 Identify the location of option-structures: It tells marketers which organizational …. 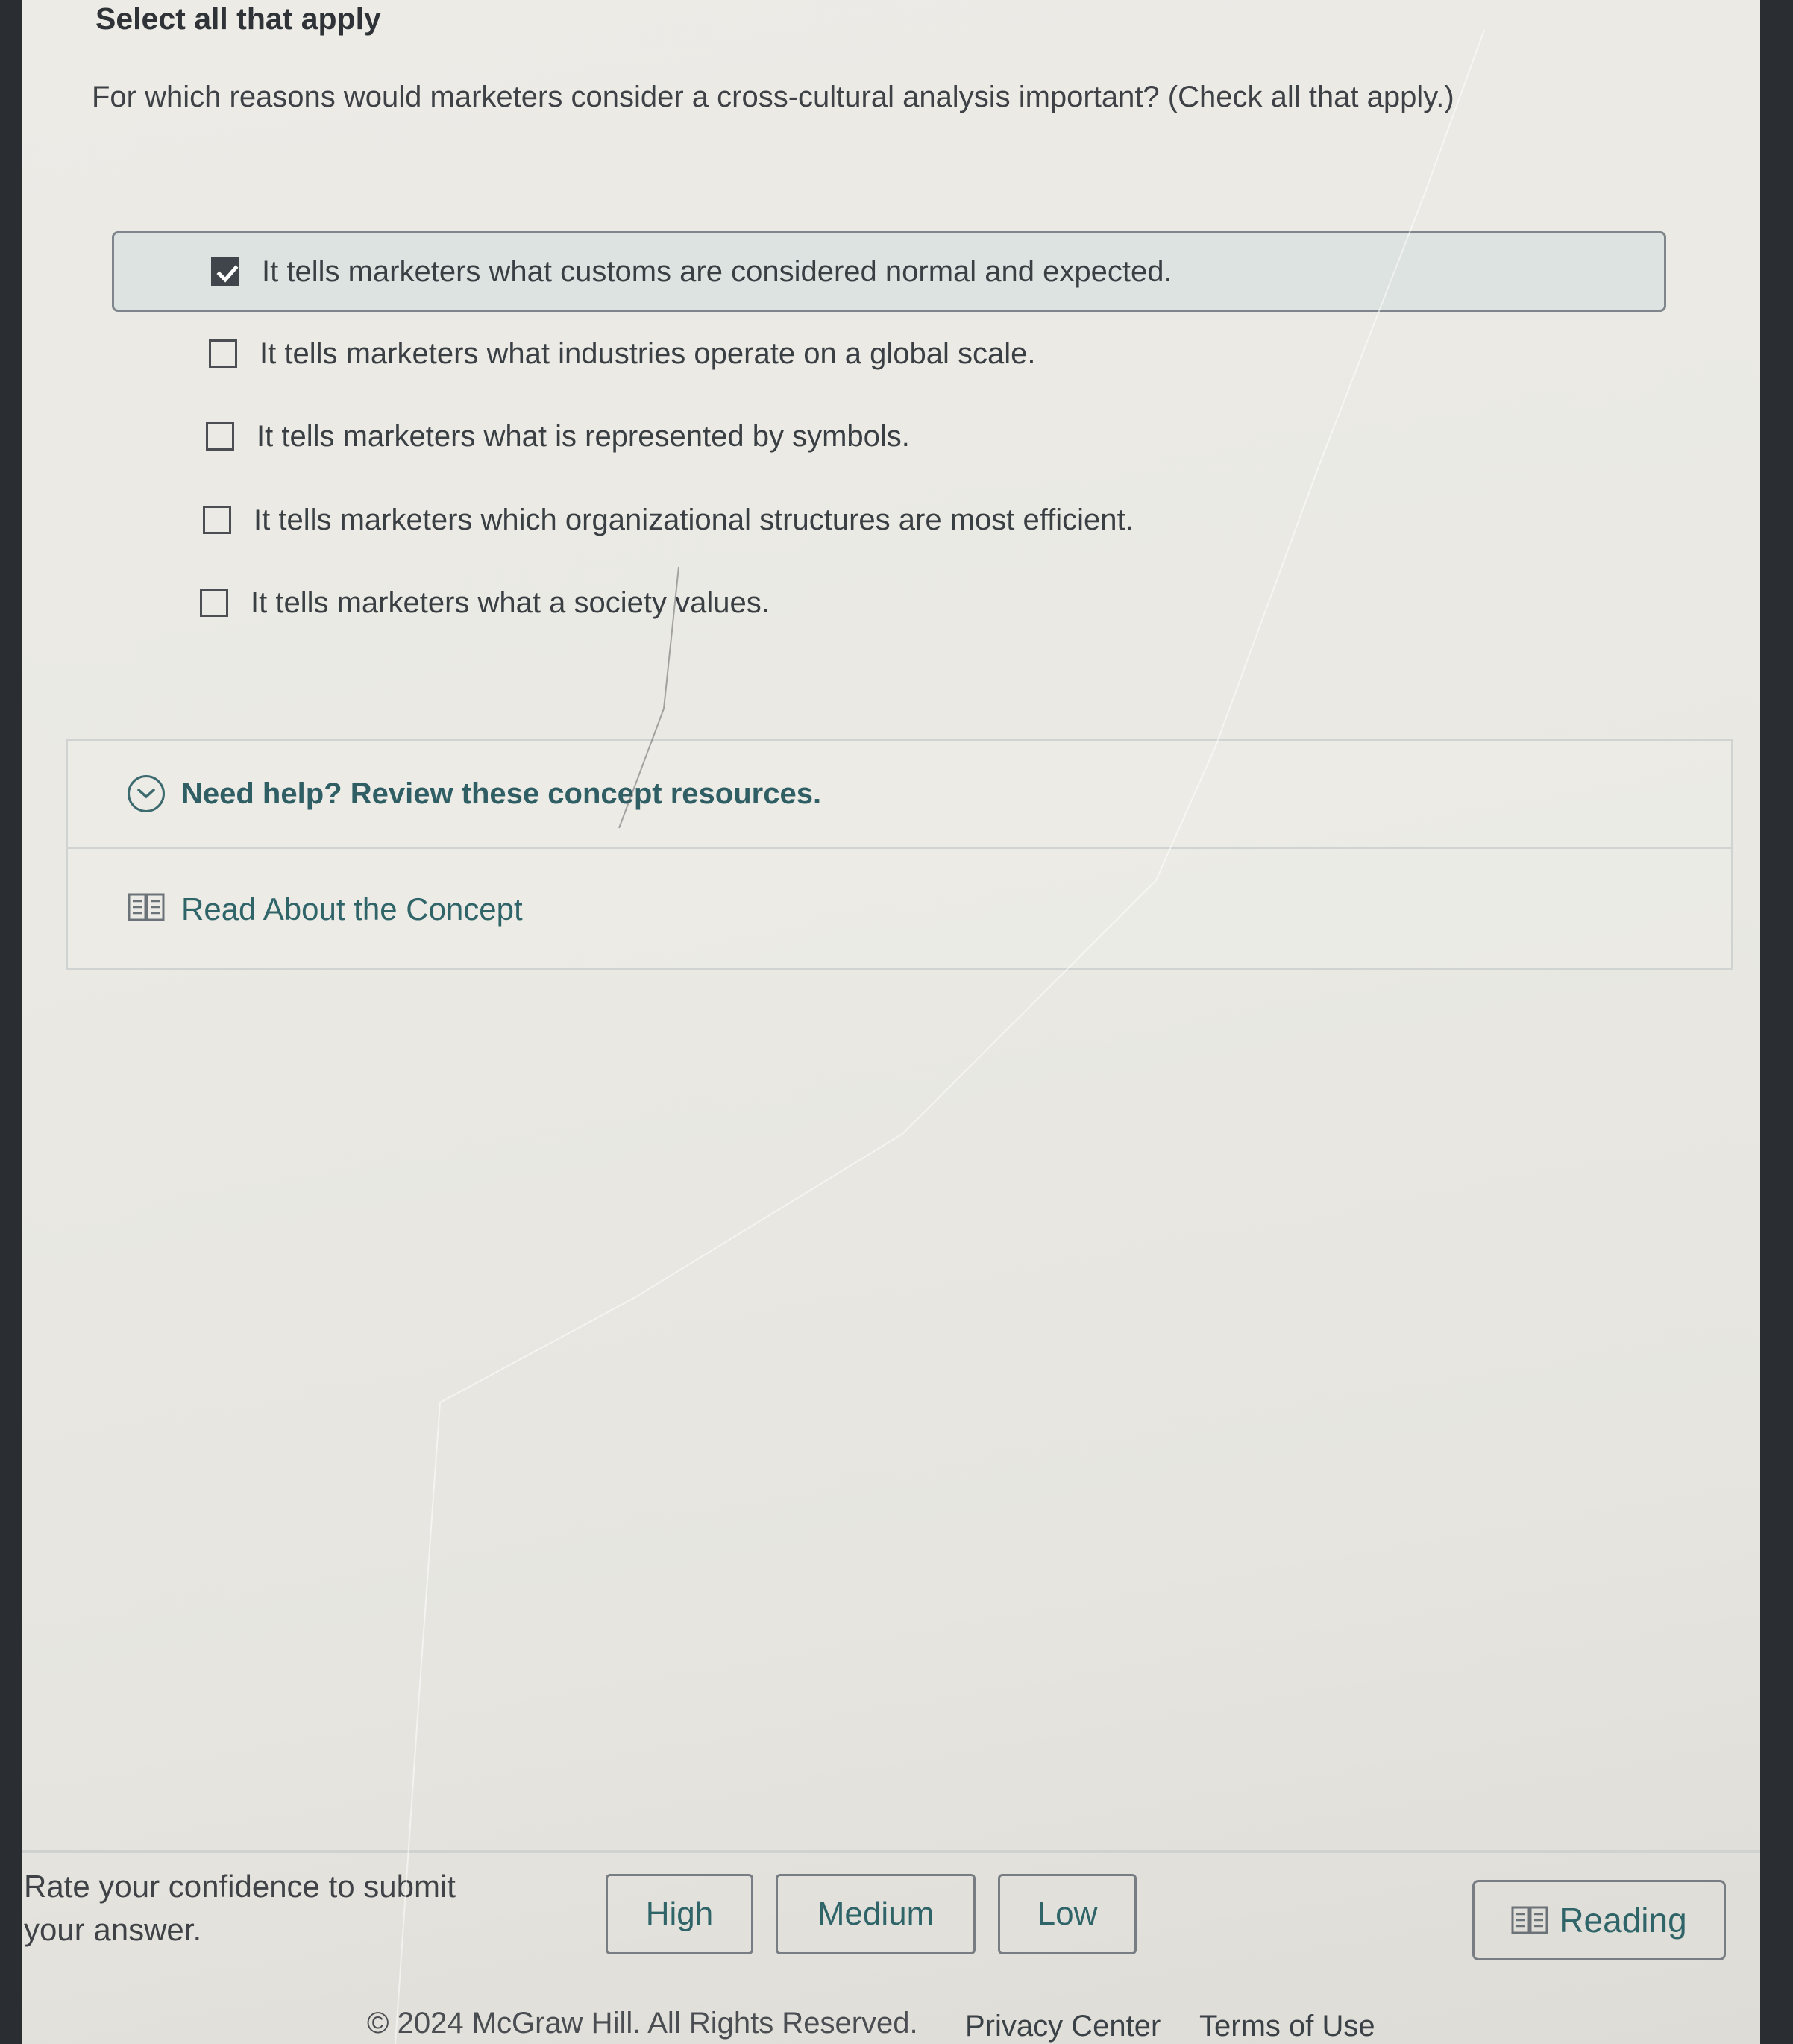
(668, 520).